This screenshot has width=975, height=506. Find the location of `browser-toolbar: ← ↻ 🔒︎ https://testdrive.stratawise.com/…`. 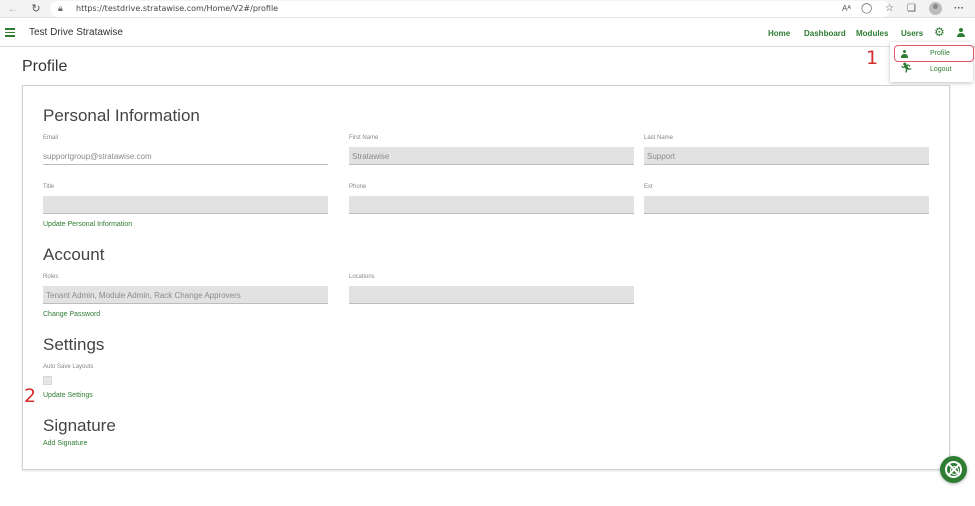

browser-toolbar: ← ↻ 🔒︎ https://testdrive.stratawise.com/… is located at coordinates (487, 9).